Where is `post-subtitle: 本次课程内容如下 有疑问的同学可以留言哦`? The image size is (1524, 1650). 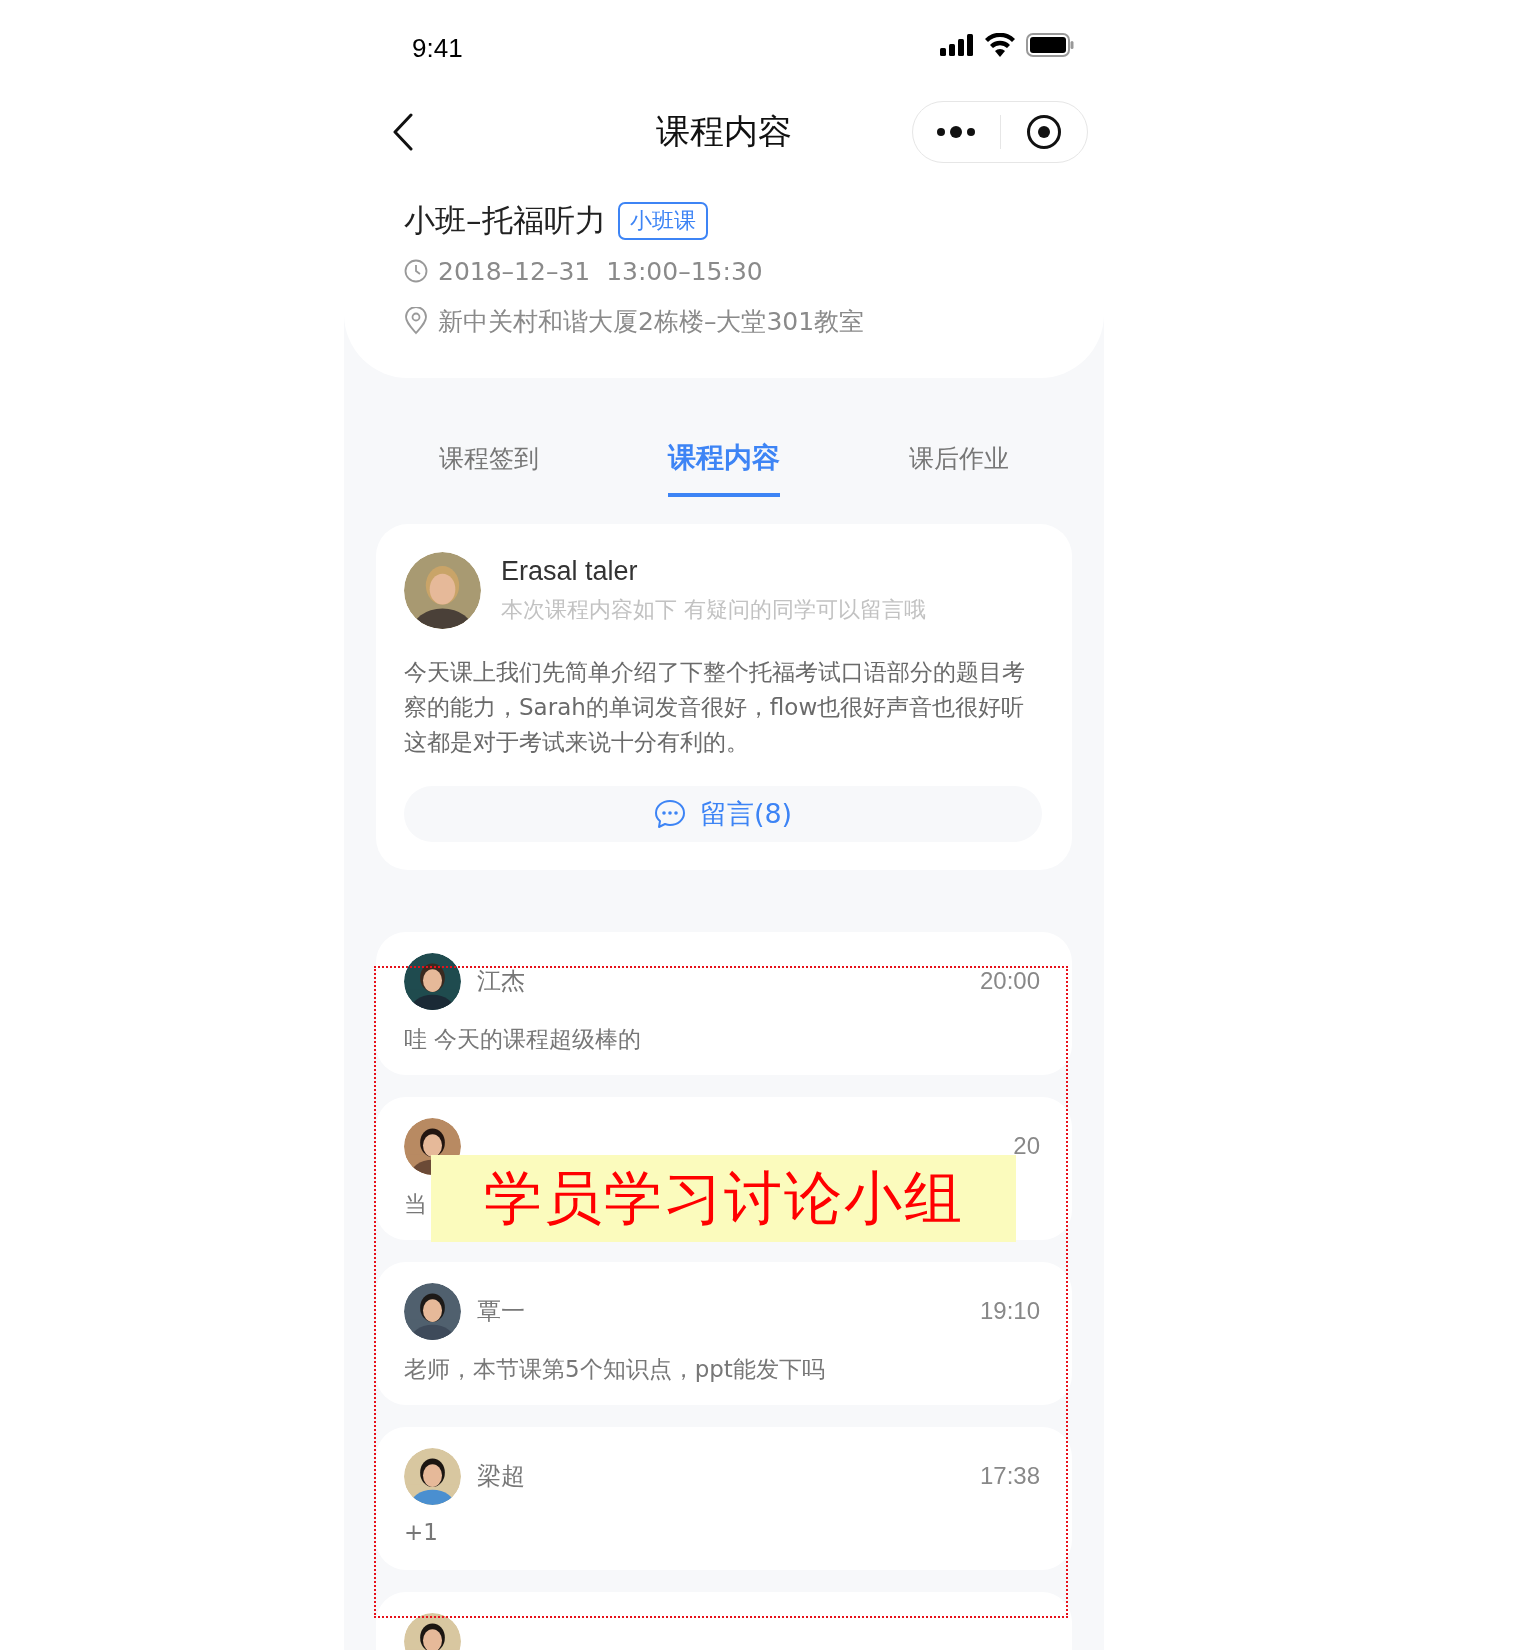
post-subtitle: 本次课程内容如下 有疑问的同学可以留言哦 is located at coordinates (713, 610).